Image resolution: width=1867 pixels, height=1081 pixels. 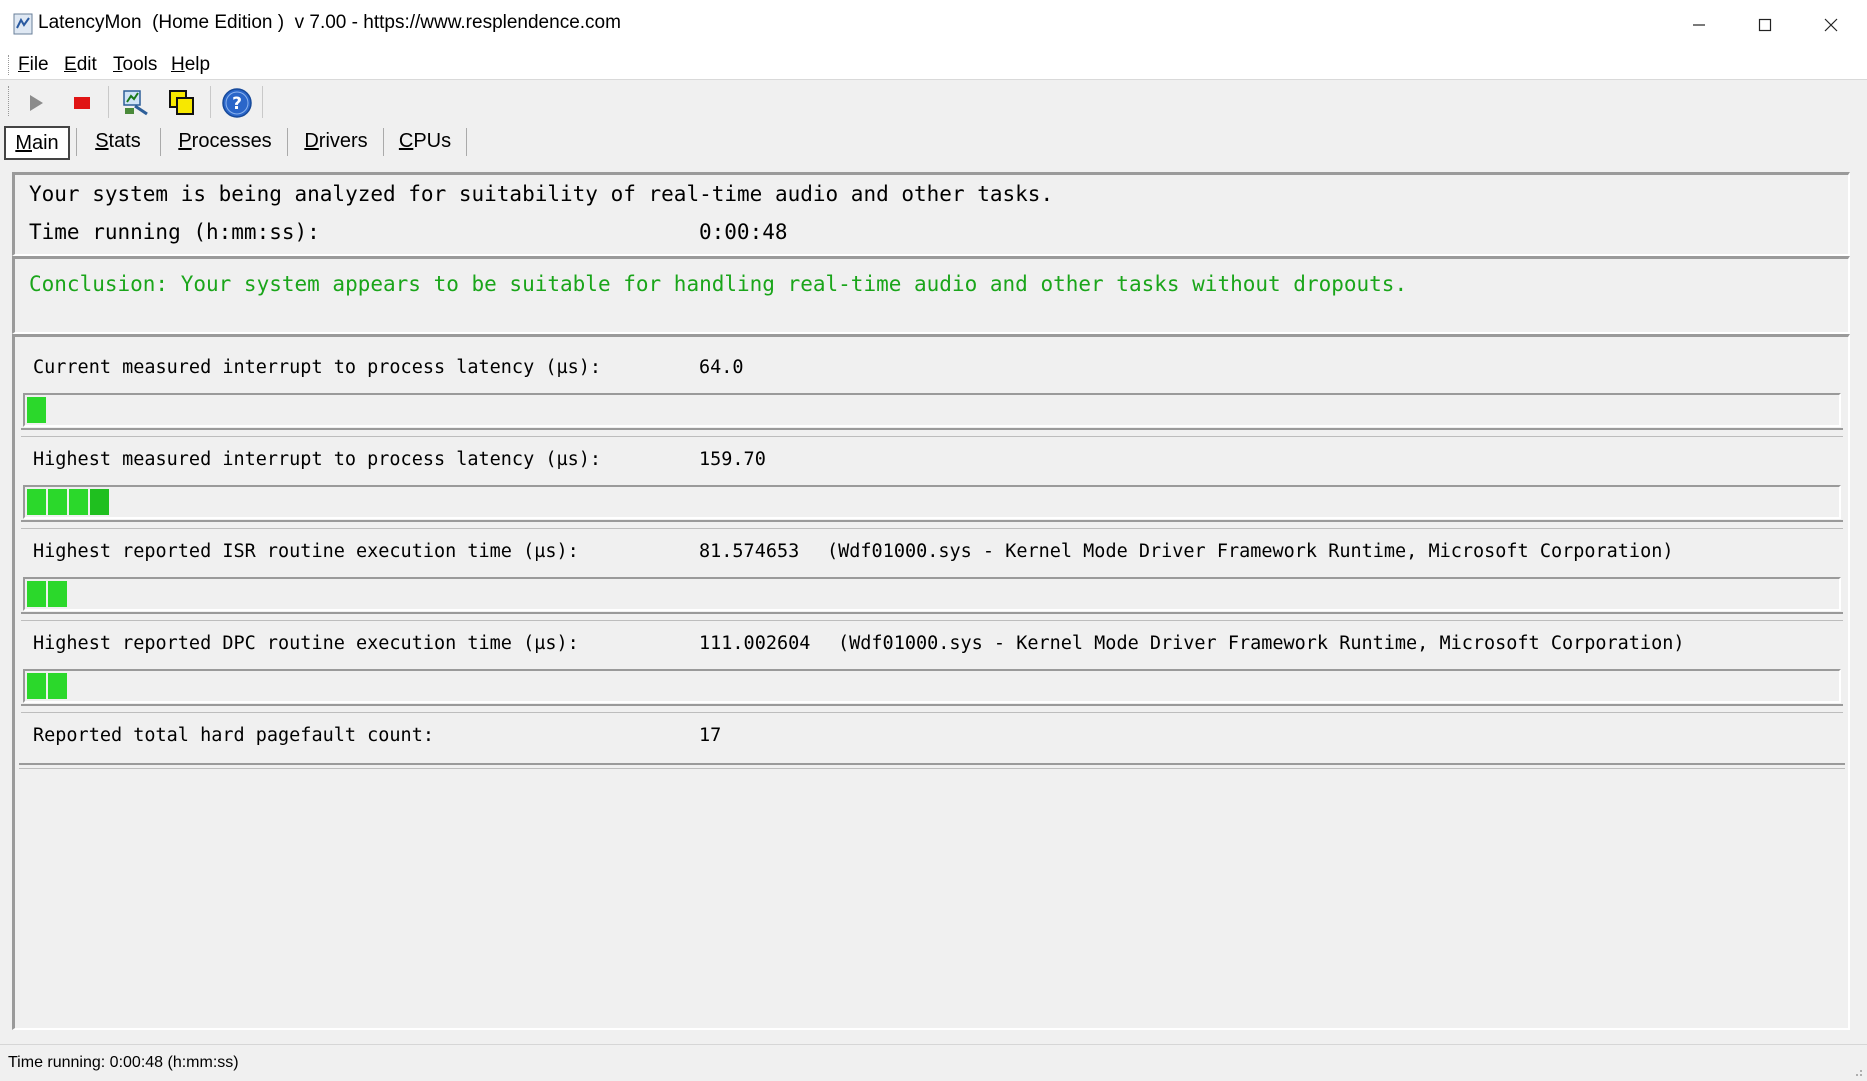 I want to click on menu-bar: File Edit Tools Help, so click(x=933, y=65).